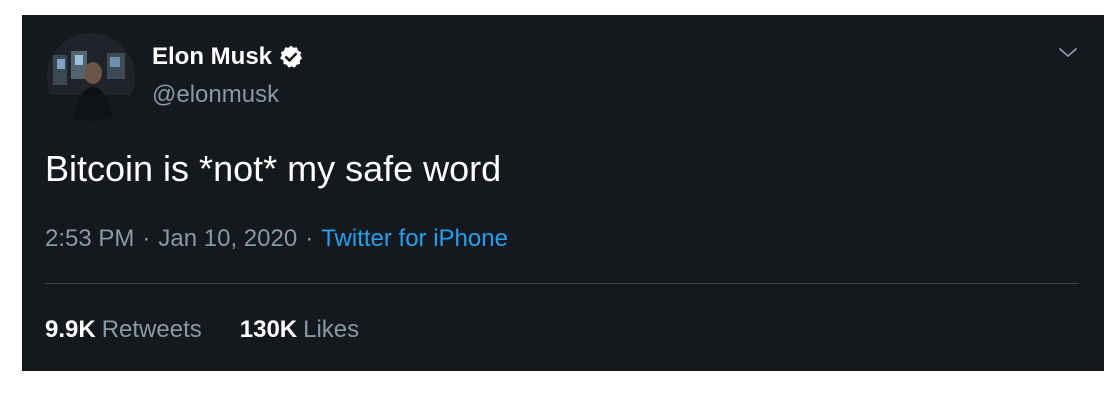  What do you see at coordinates (562, 283) in the screenshot?
I see `divider` at bounding box center [562, 283].